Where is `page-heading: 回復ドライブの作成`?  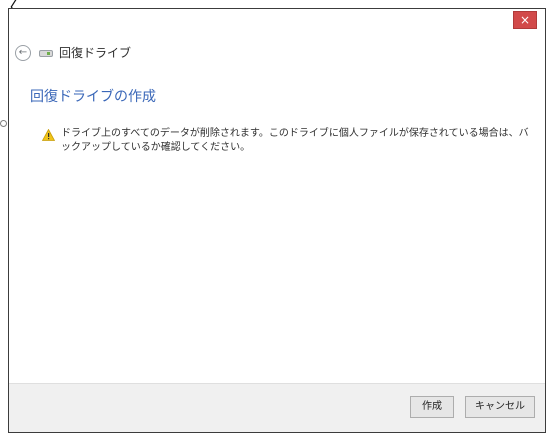
page-heading: 回復ドライブの作成 is located at coordinates (93, 97).